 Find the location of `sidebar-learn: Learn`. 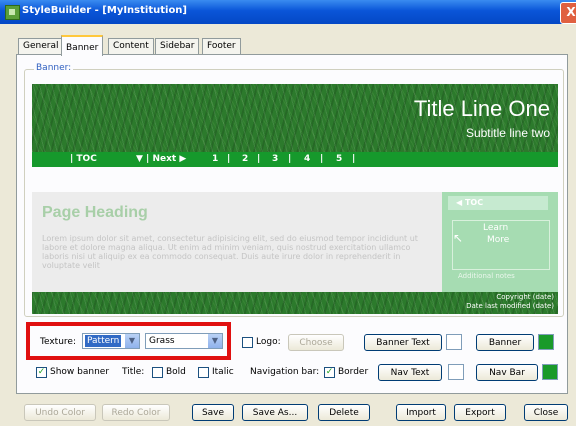

sidebar-learn: Learn is located at coordinates (496, 228).